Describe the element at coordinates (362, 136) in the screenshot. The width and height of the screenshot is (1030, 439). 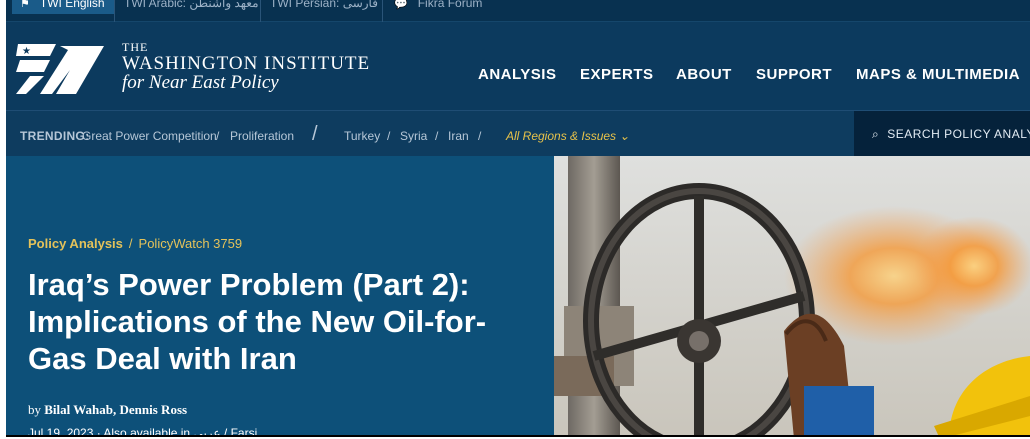
I see `trending-link-turkey: Turkey` at that location.